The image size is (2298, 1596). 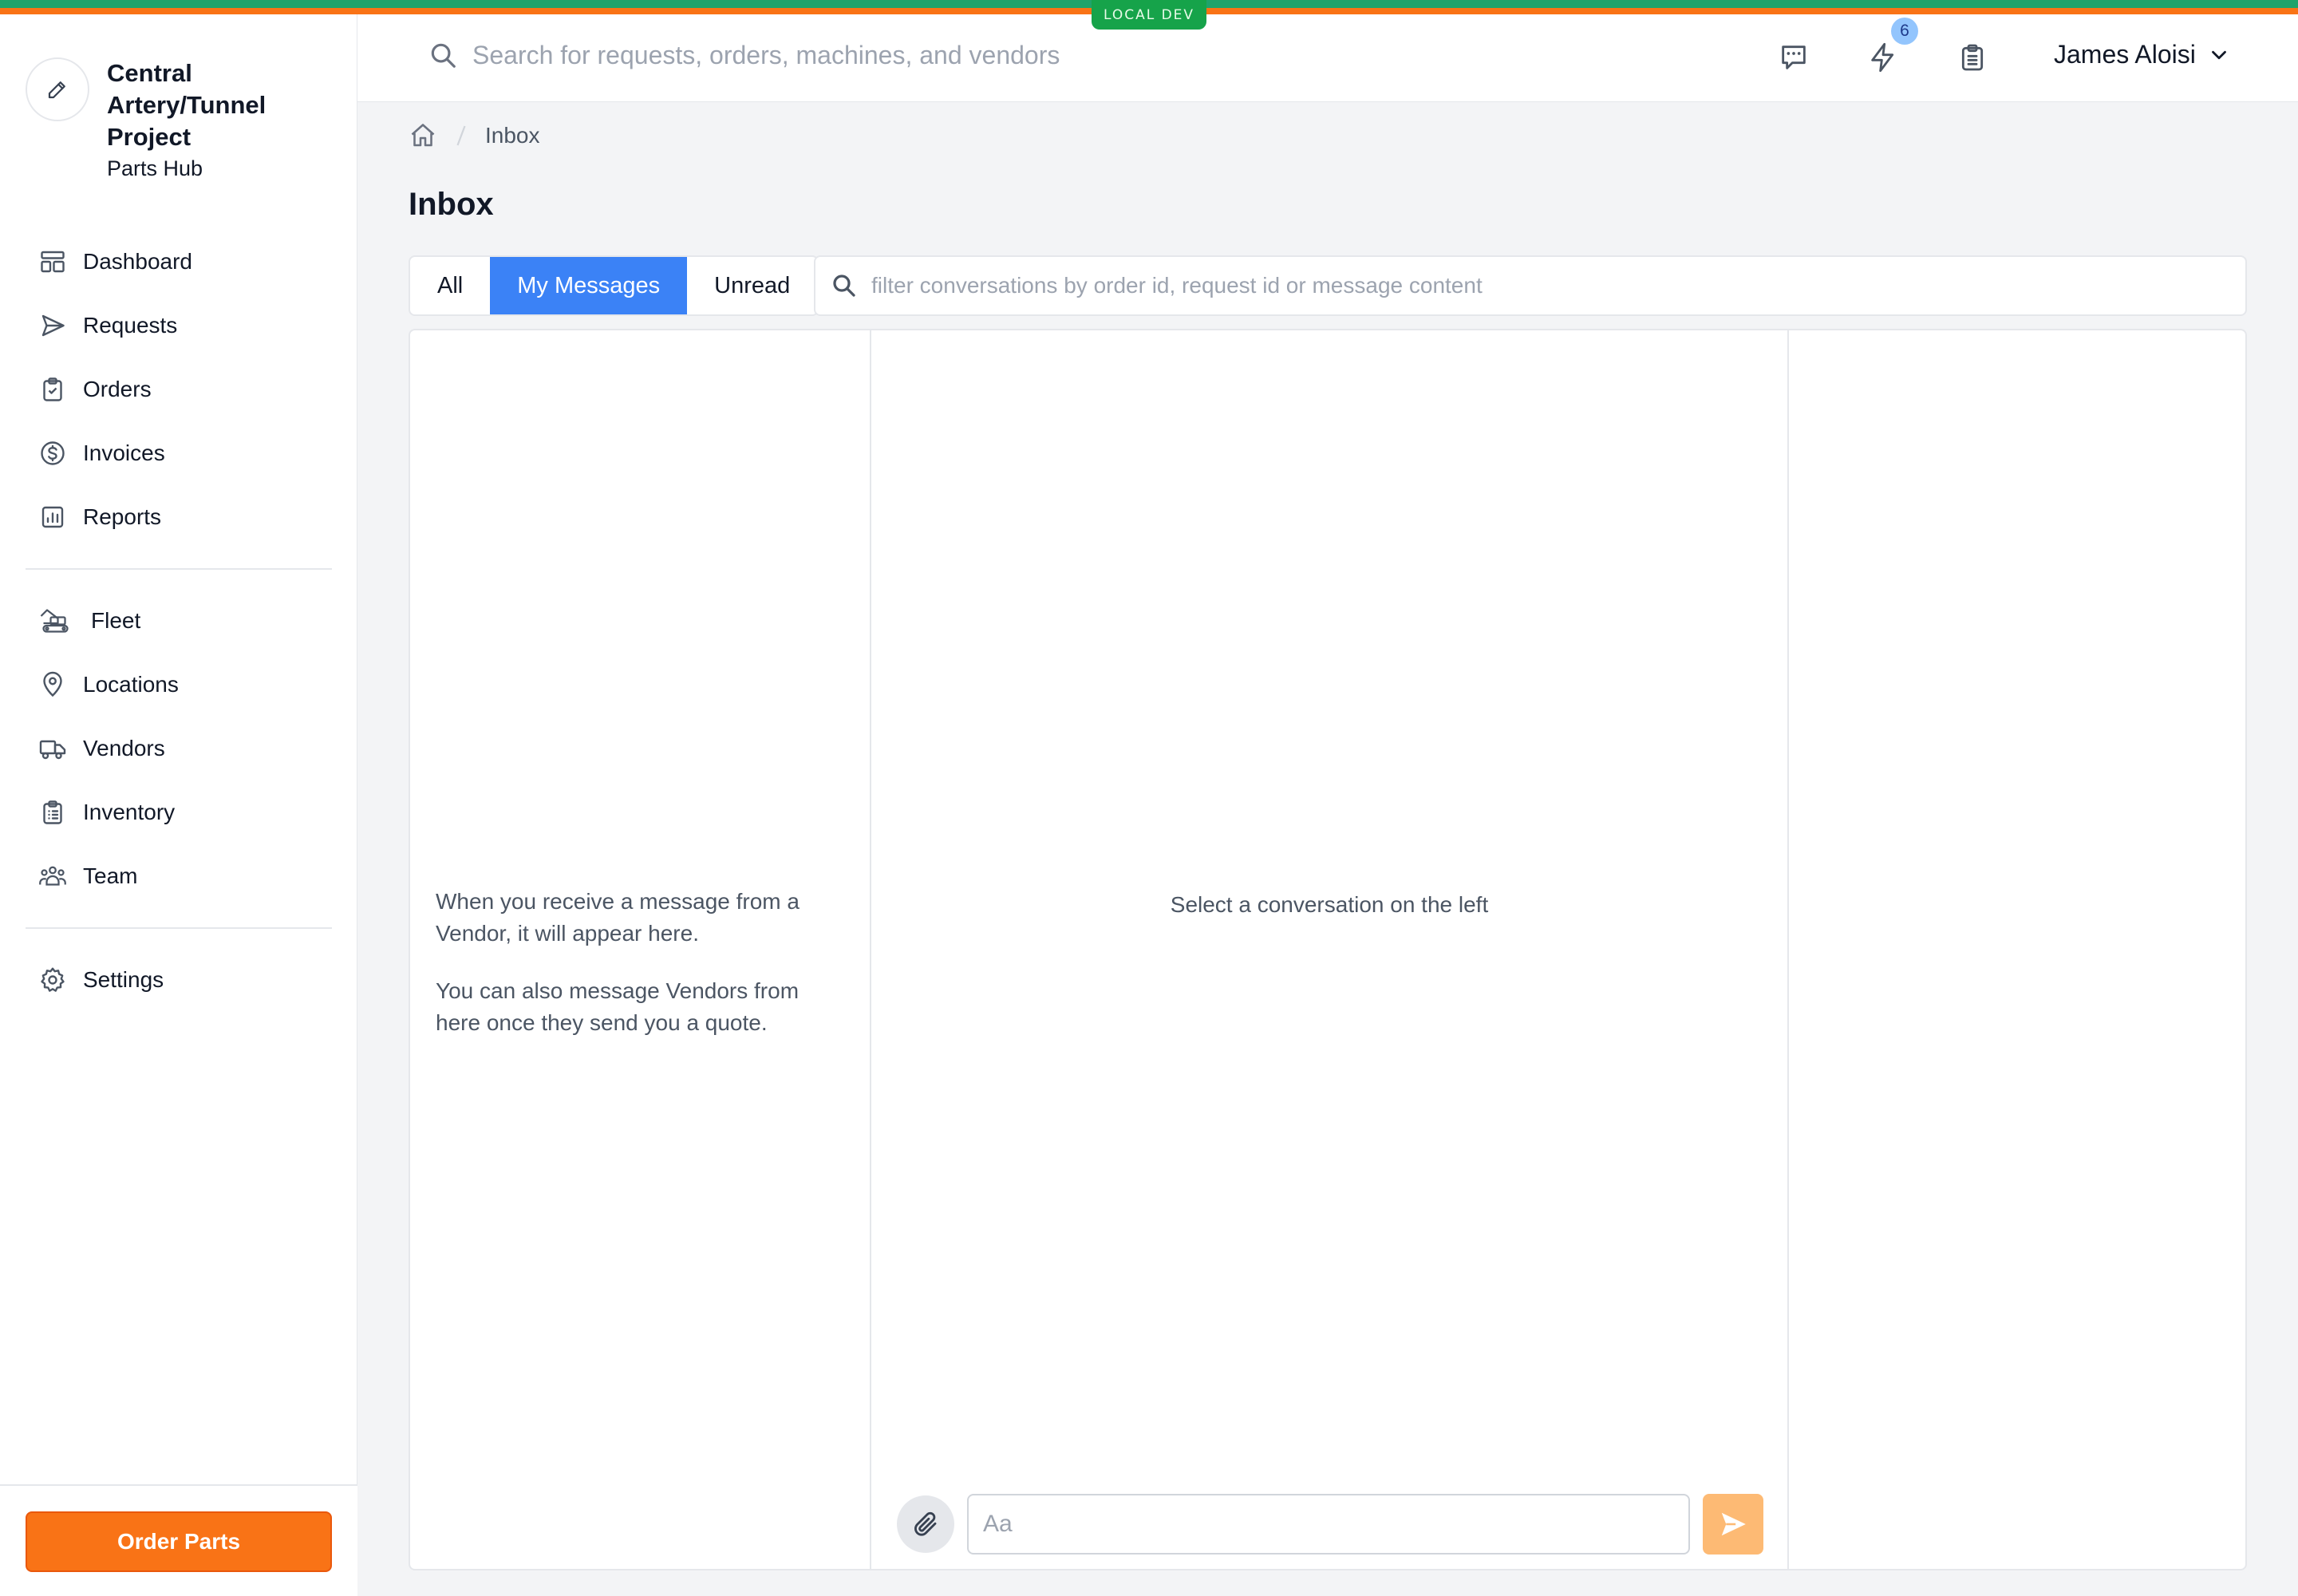 I want to click on chart-icon, so click(x=53, y=517).